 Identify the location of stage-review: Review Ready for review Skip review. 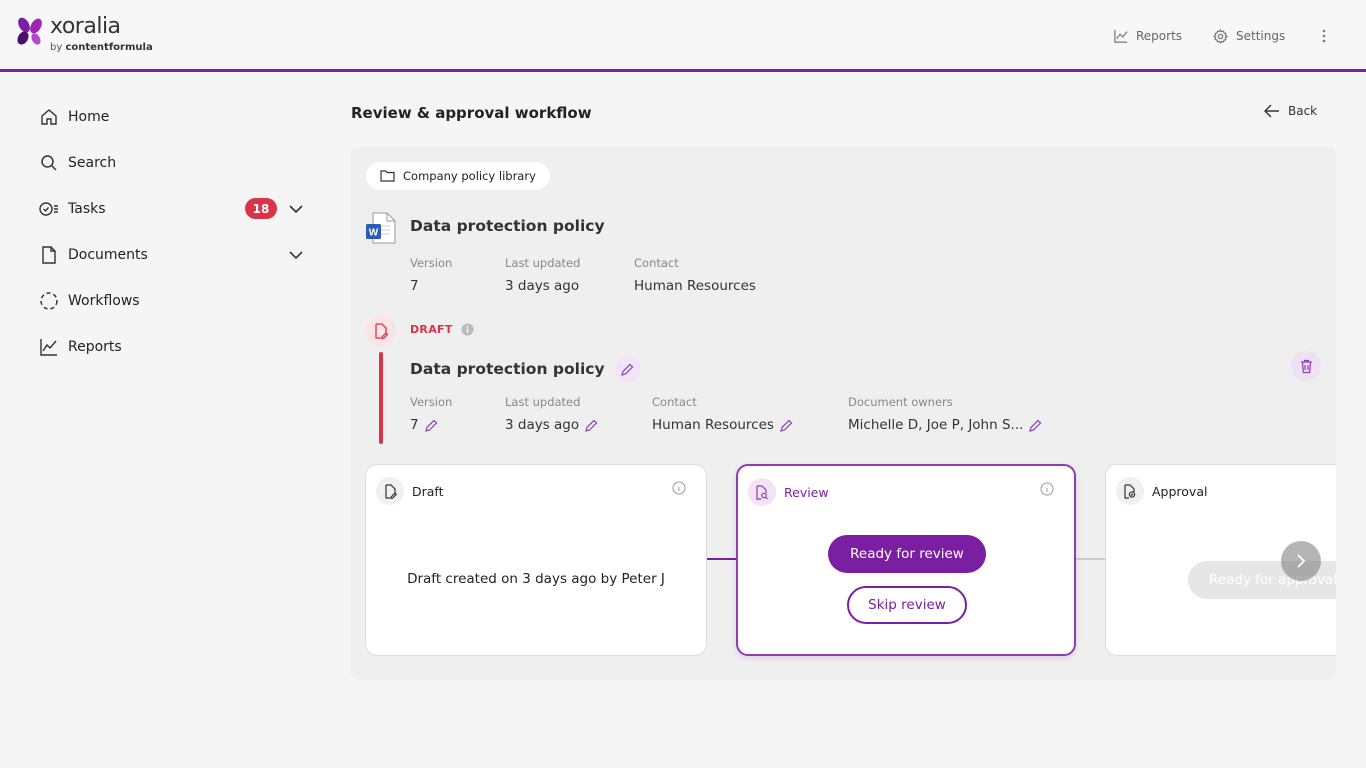
(906, 560).